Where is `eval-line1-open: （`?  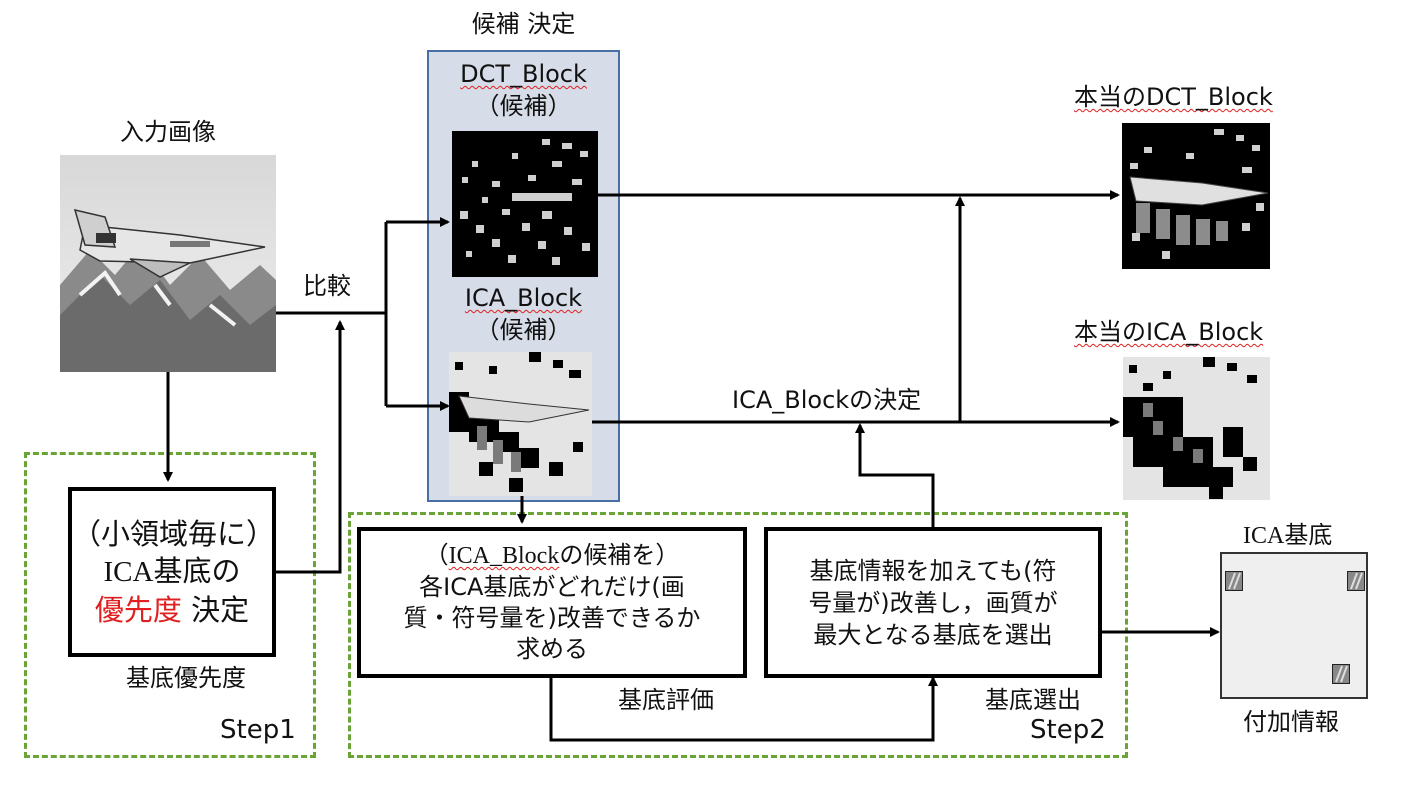
eval-line1-open: （ is located at coordinates (436, 555).